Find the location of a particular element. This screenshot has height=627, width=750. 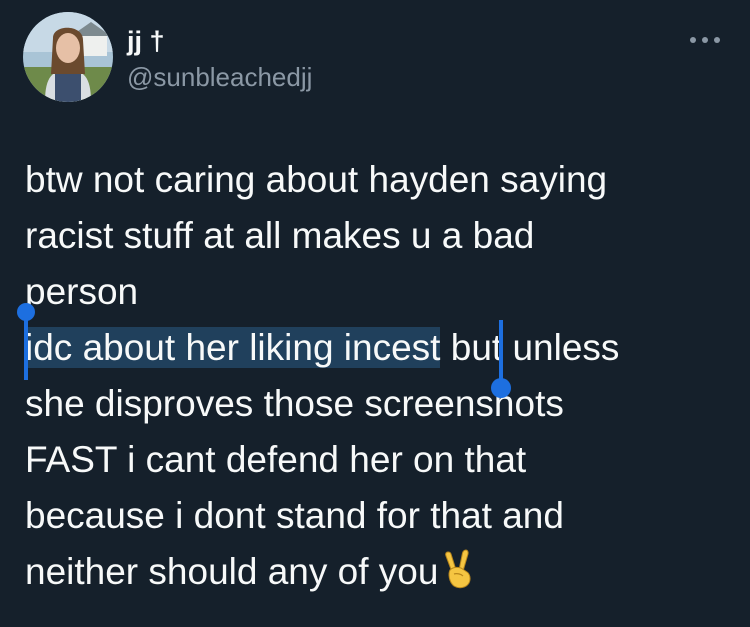

tweet-line: btw not caring about hayden saying is located at coordinates (316, 179).